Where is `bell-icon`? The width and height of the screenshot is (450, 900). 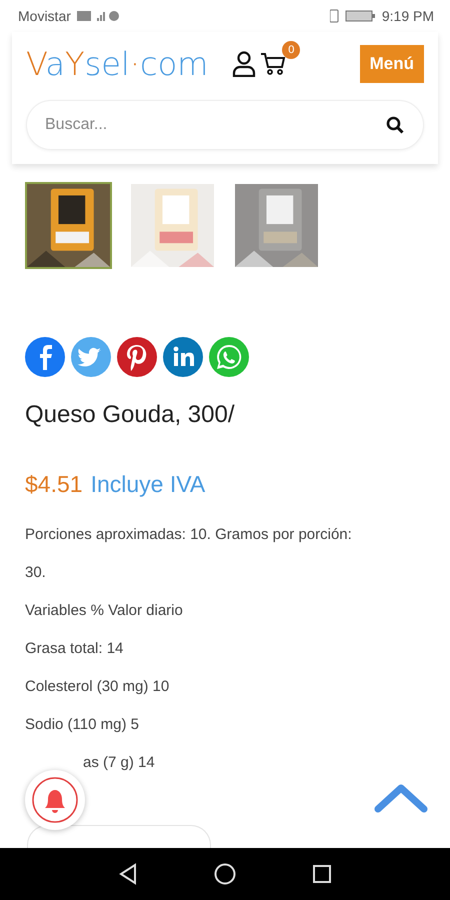
bell-icon is located at coordinates (55, 800).